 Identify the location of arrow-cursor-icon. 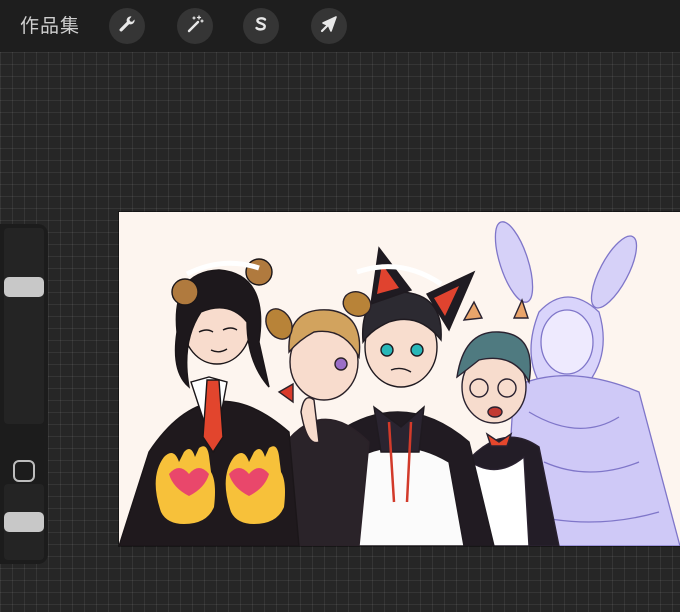
(329, 26).